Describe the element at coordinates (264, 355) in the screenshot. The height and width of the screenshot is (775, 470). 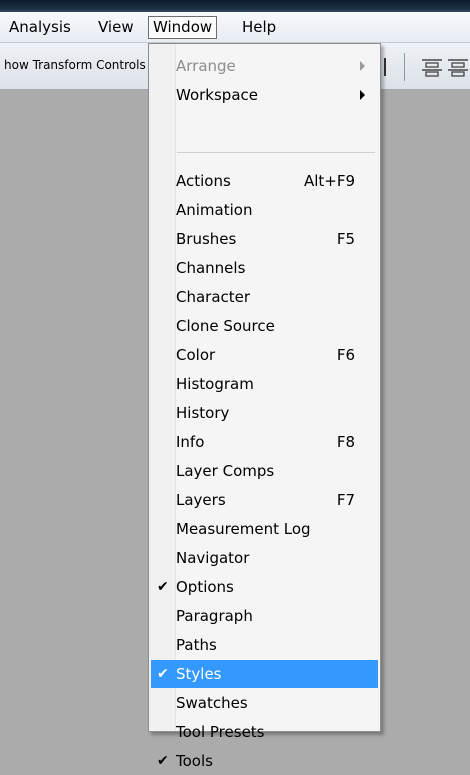
I see `menu-item-color: Color F6` at that location.